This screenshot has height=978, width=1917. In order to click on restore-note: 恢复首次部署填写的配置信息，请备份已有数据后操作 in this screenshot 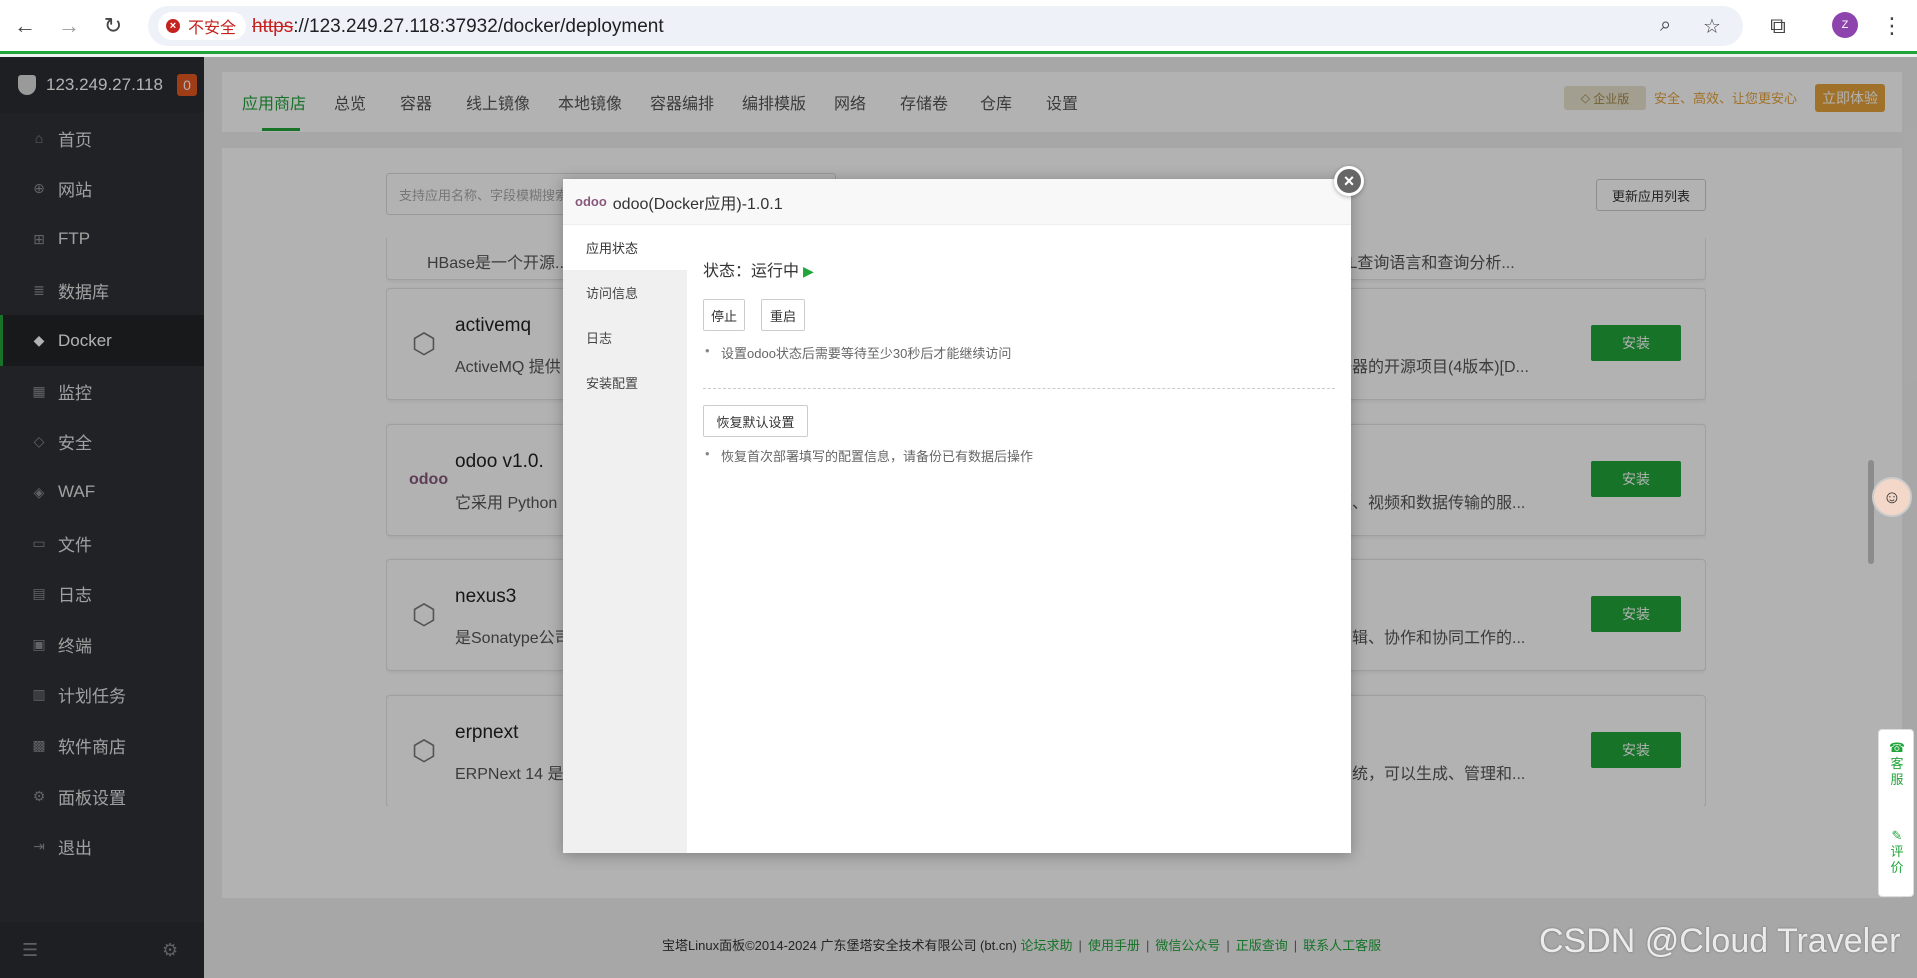, I will do `click(868, 455)`.